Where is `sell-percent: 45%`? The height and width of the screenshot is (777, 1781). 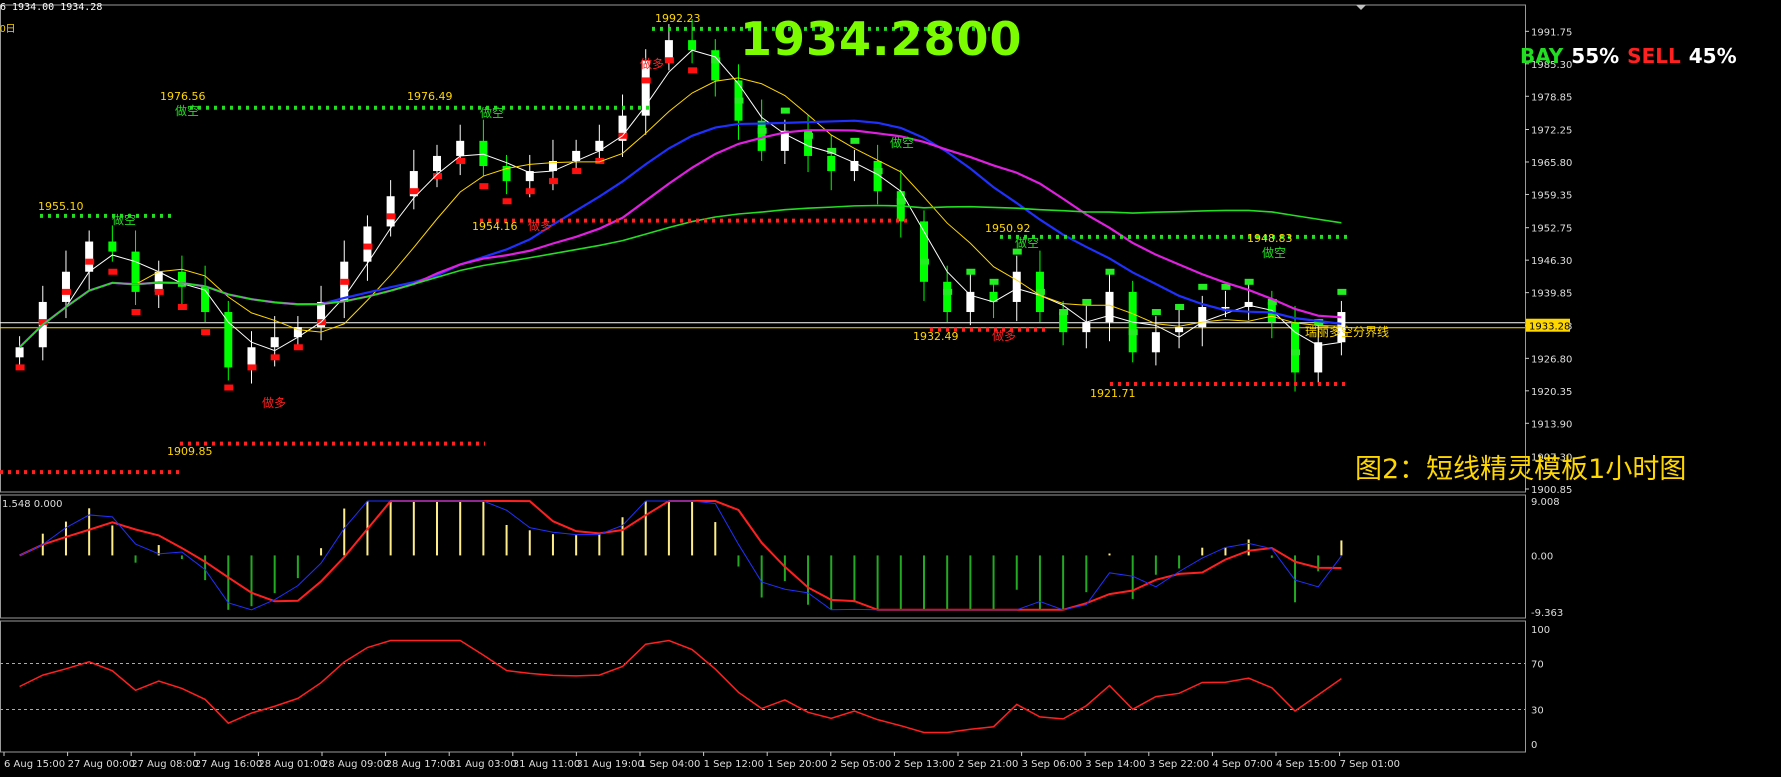
sell-percent: 45% is located at coordinates (1712, 56).